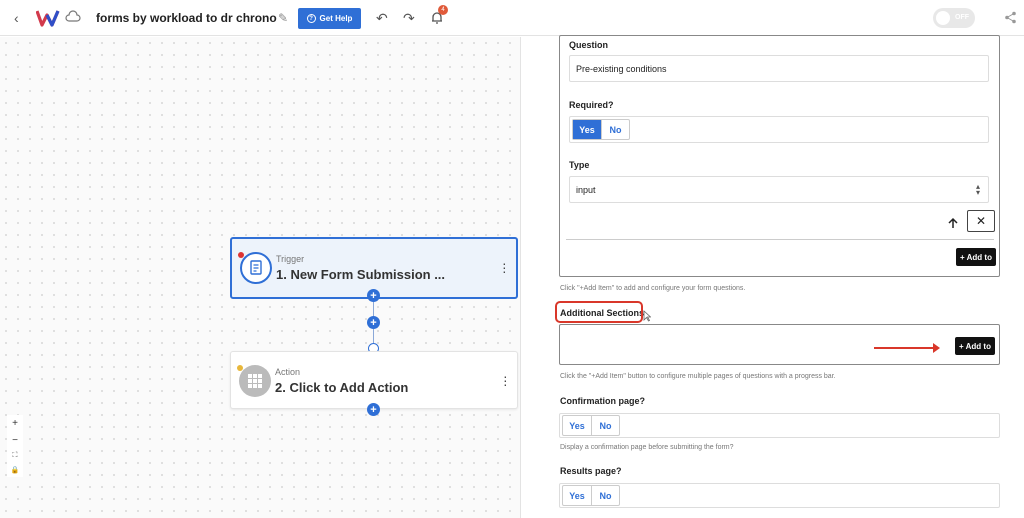 The width and height of the screenshot is (1024, 518). I want to click on confirmation-field: Yes No, so click(779, 425).